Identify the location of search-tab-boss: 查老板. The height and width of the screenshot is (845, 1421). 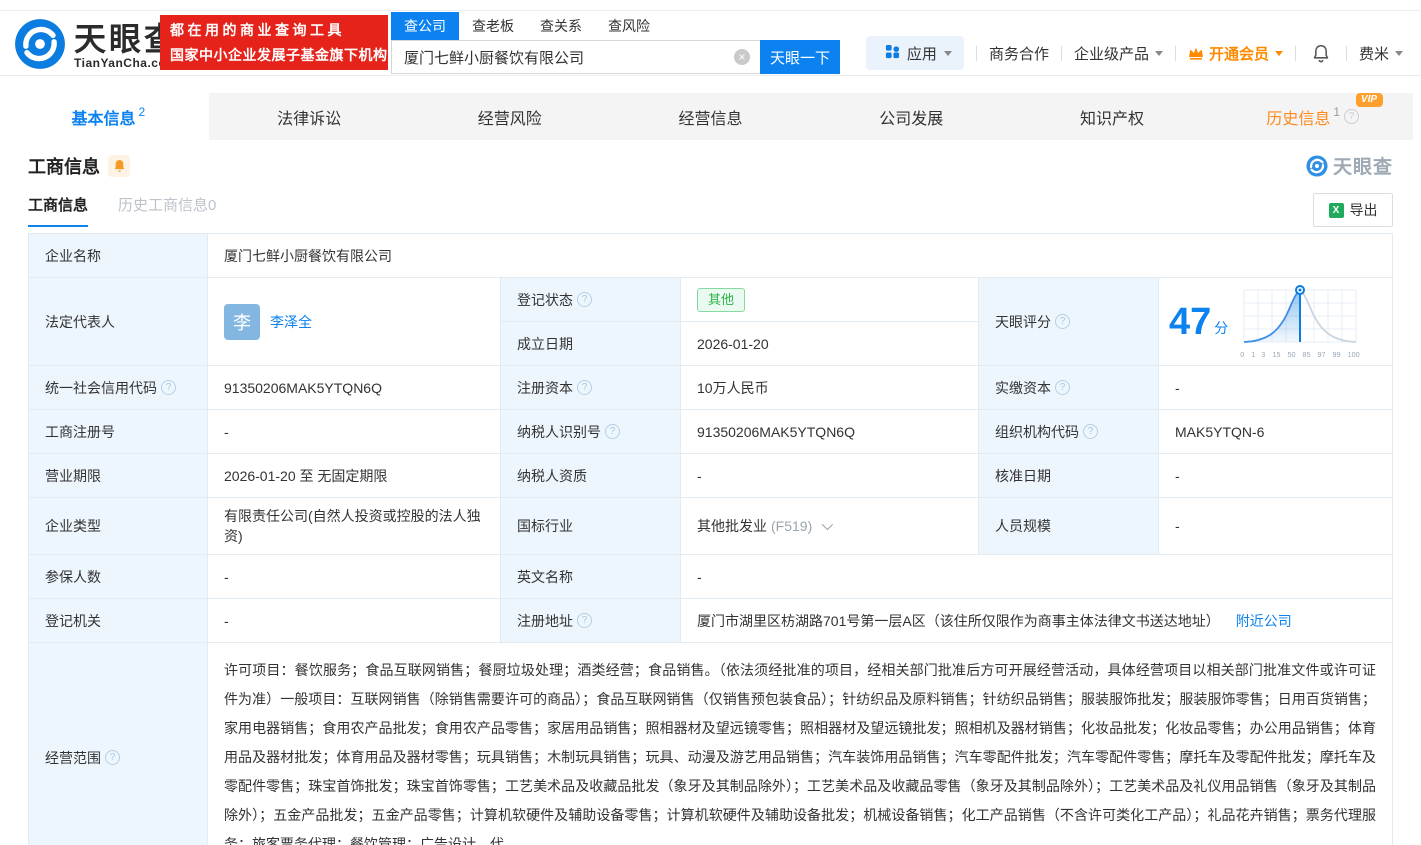
(493, 26).